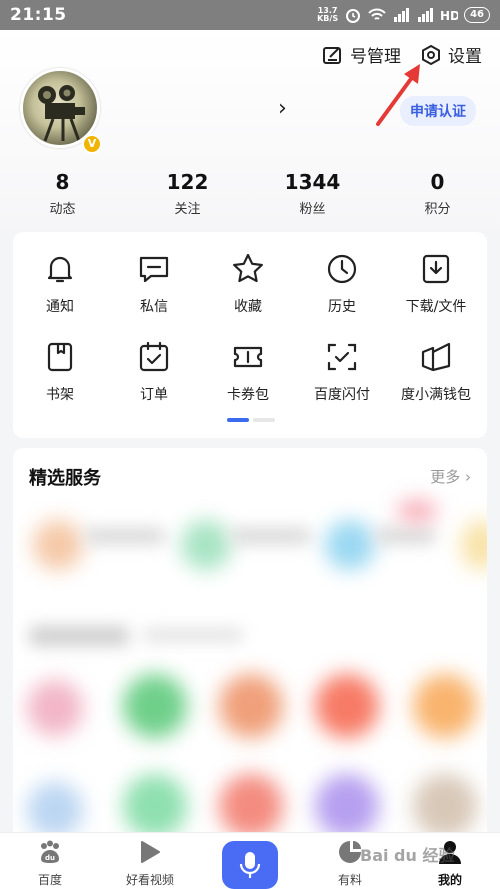 The image size is (500, 889). What do you see at coordinates (50, 851) in the screenshot?
I see `paw-icon: du` at bounding box center [50, 851].